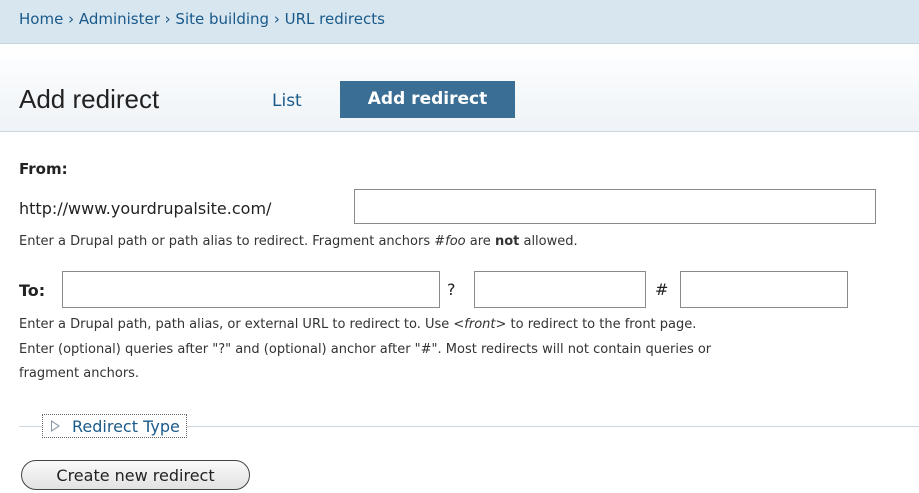  I want to click on to-path-input, so click(251, 289).